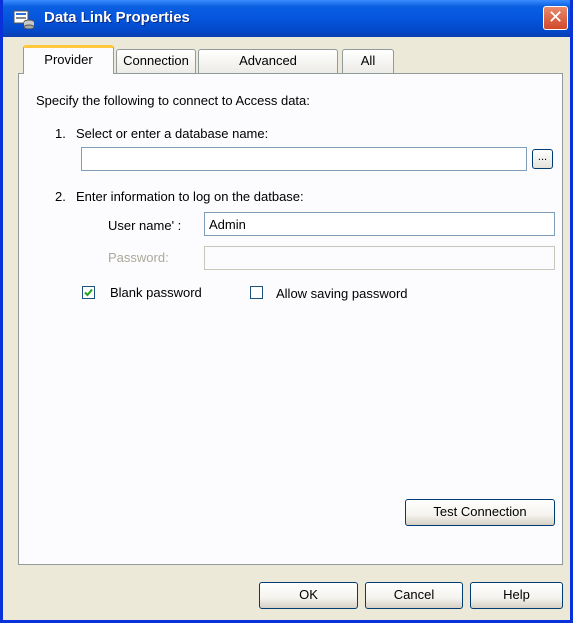 This screenshot has width=573, height=623. I want to click on allow-saving-password-label: Allow saving password, so click(342, 293).